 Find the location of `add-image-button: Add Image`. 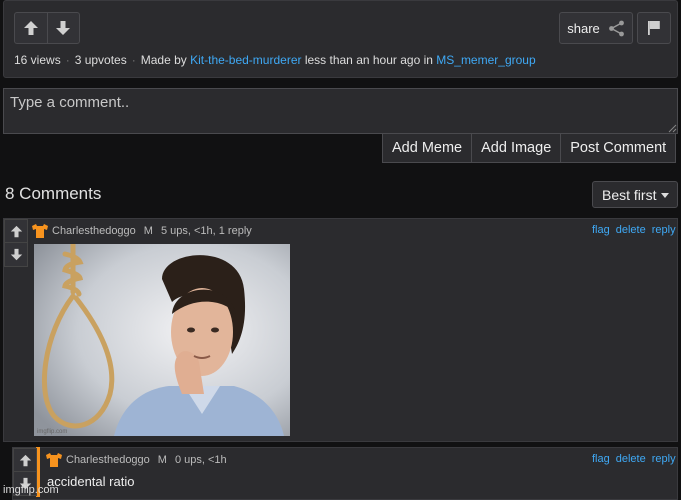

add-image-button: Add Image is located at coordinates (517, 148).